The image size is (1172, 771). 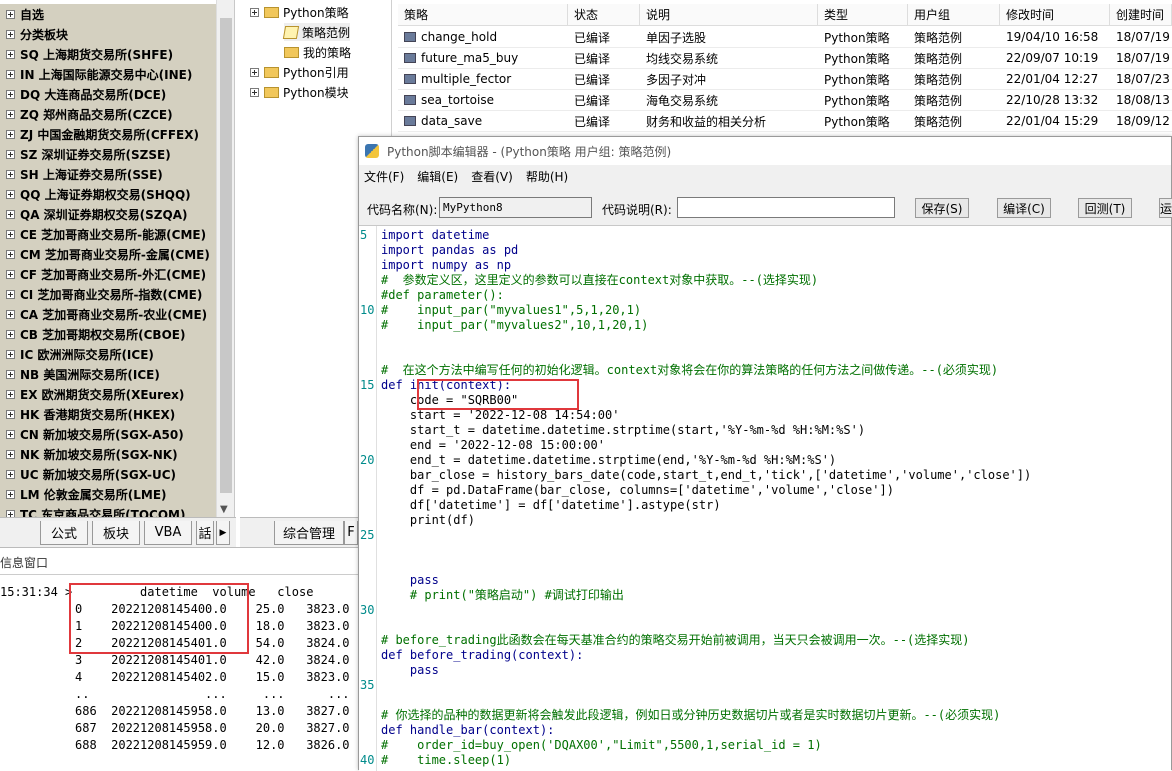 I want to click on tree-item: IN 上海国际能源交易中心(INE), so click(x=108, y=74).